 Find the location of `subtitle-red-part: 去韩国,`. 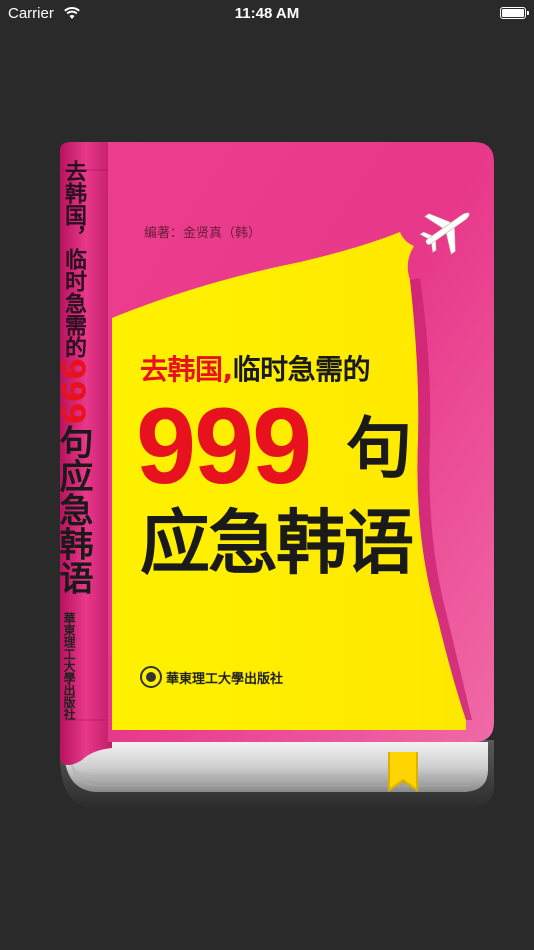

subtitle-red-part: 去韩国, is located at coordinates (186, 369).